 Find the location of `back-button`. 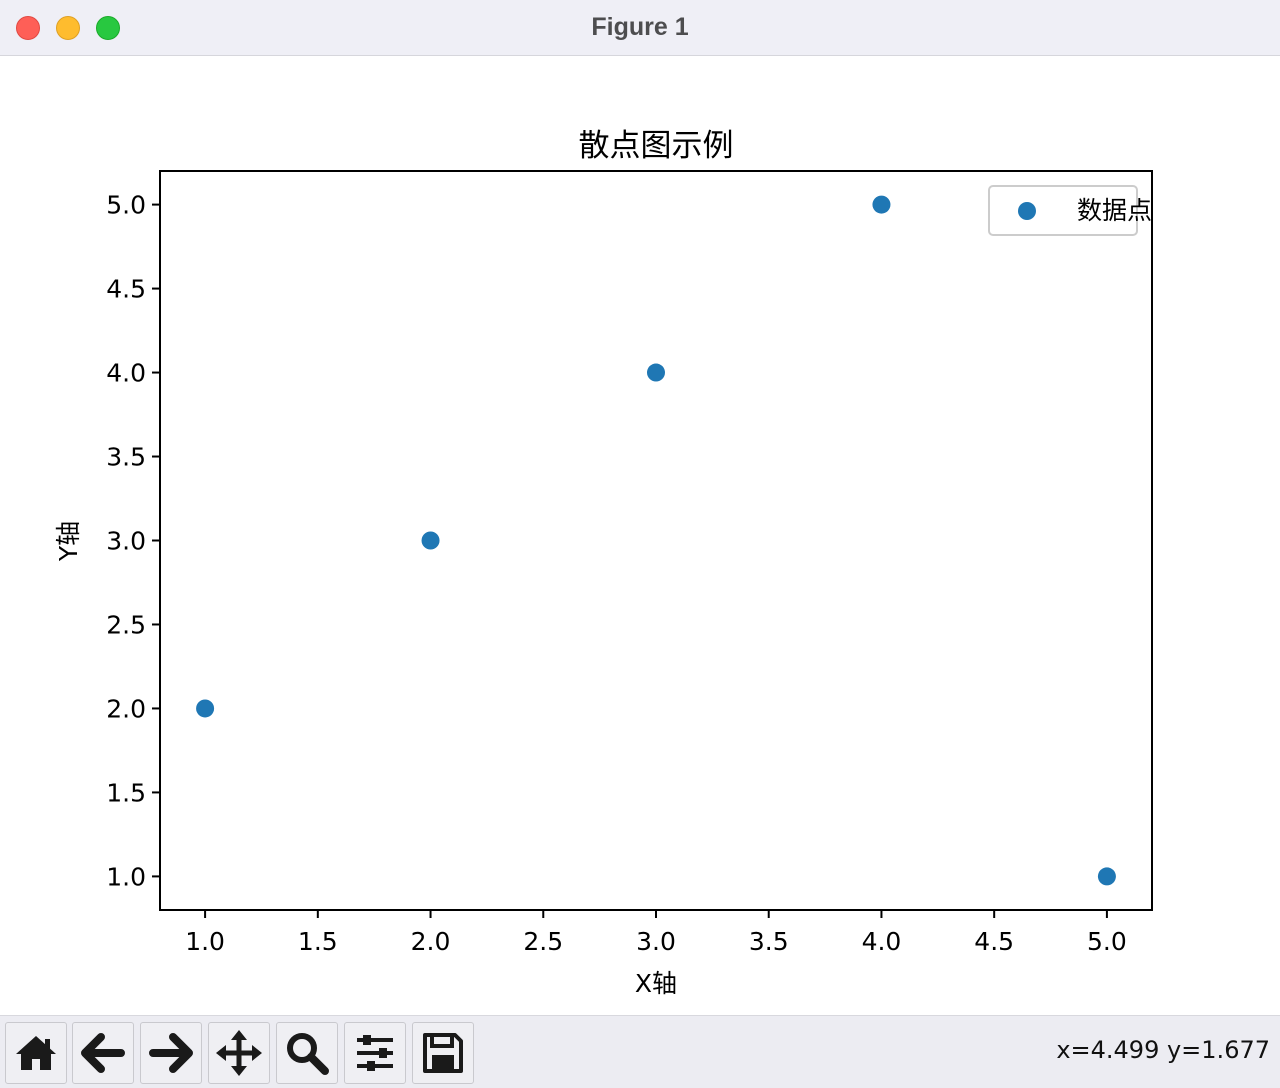

back-button is located at coordinates (103, 1053).